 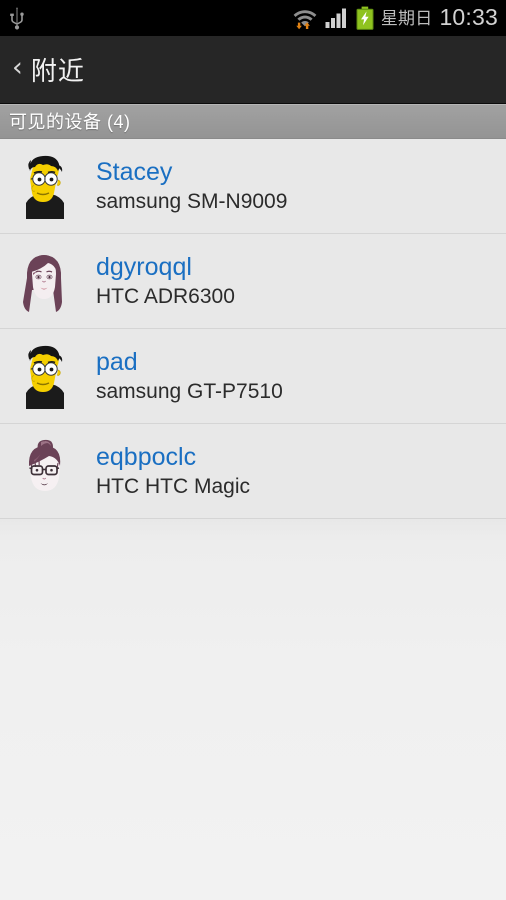 I want to click on list-item: eqbpoclc HTC HTC Magic, so click(x=253, y=471).